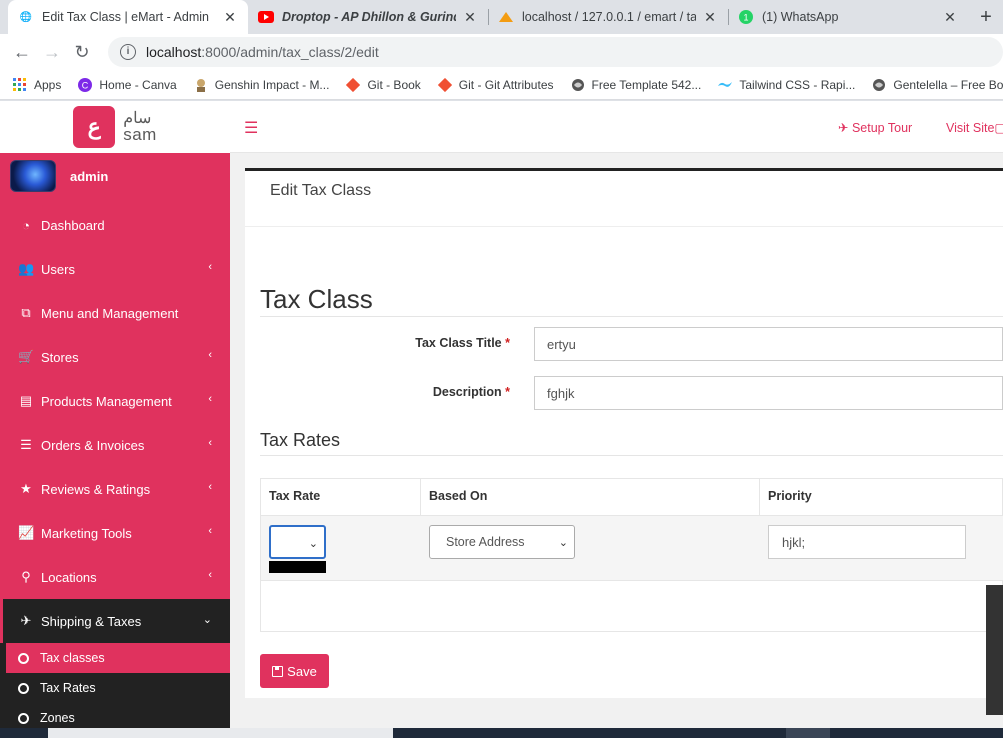  Describe the element at coordinates (82, 52) in the screenshot. I see `reload-icon: ↻` at that location.